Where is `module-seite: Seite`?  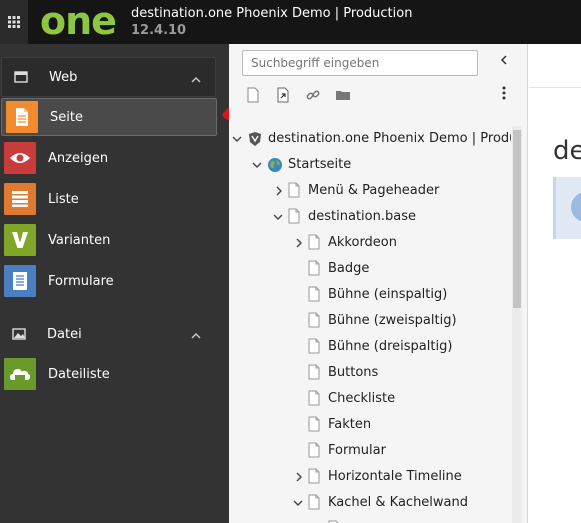 module-seite: Seite is located at coordinates (109, 117).